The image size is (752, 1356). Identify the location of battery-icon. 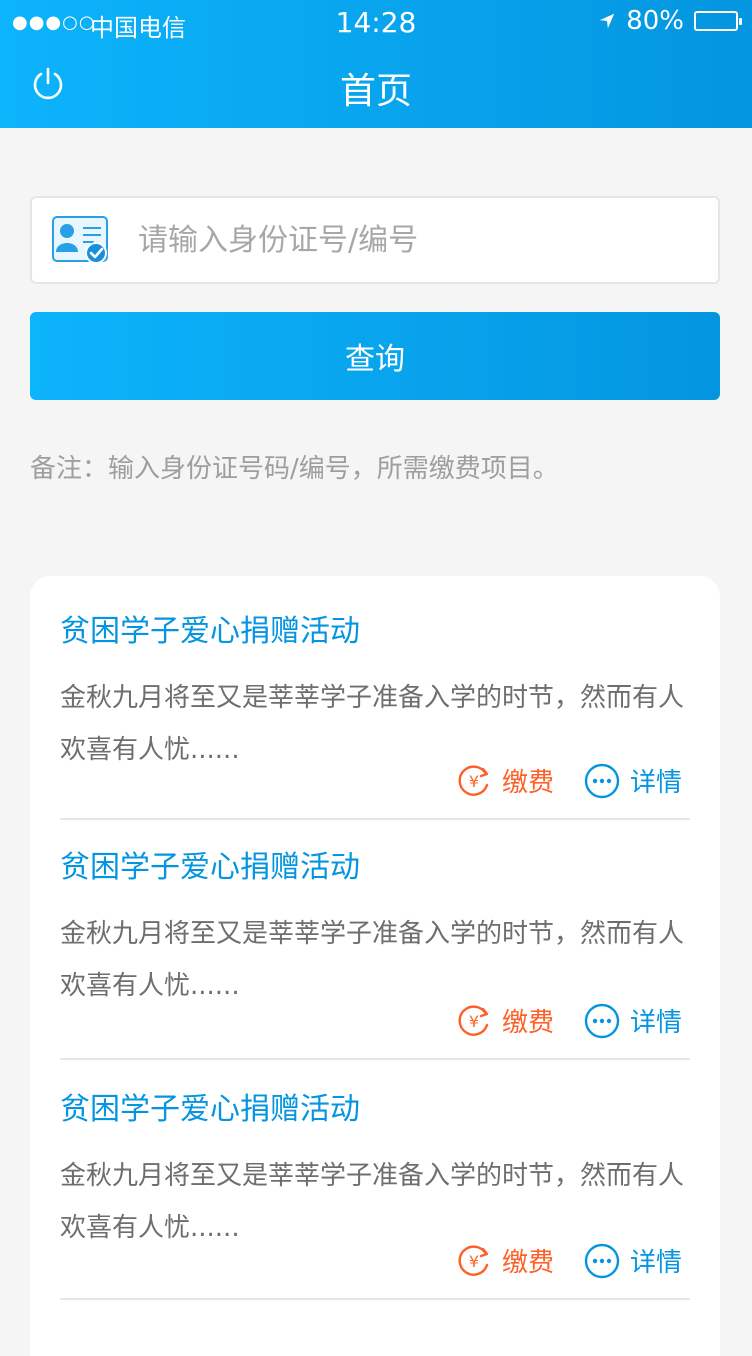
(718, 21).